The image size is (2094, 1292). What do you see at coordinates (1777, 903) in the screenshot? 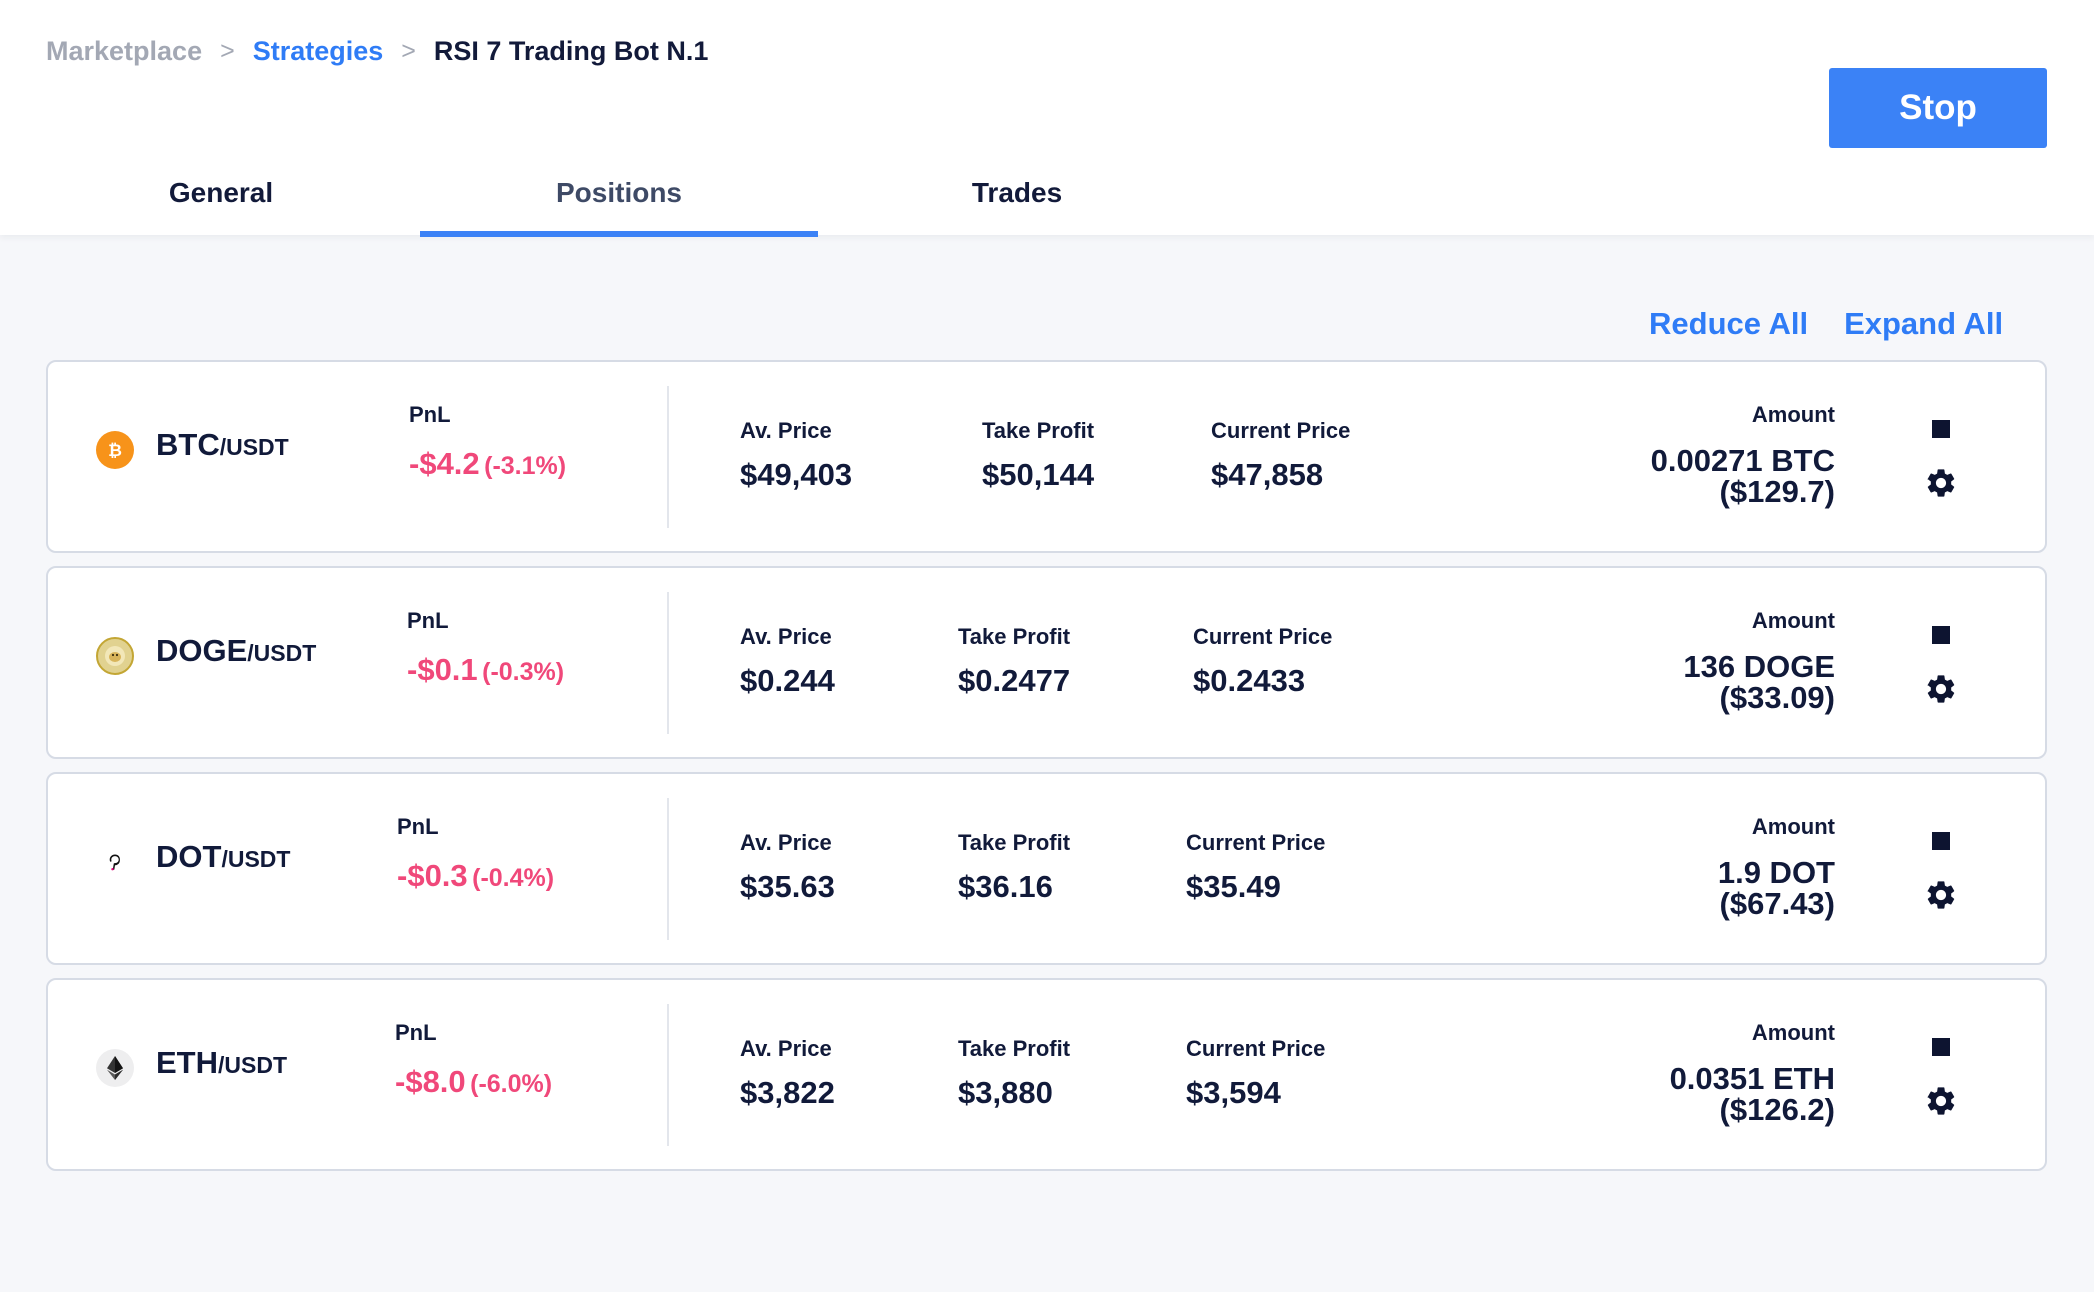
I see `amount-usd: ($67.43)` at bounding box center [1777, 903].